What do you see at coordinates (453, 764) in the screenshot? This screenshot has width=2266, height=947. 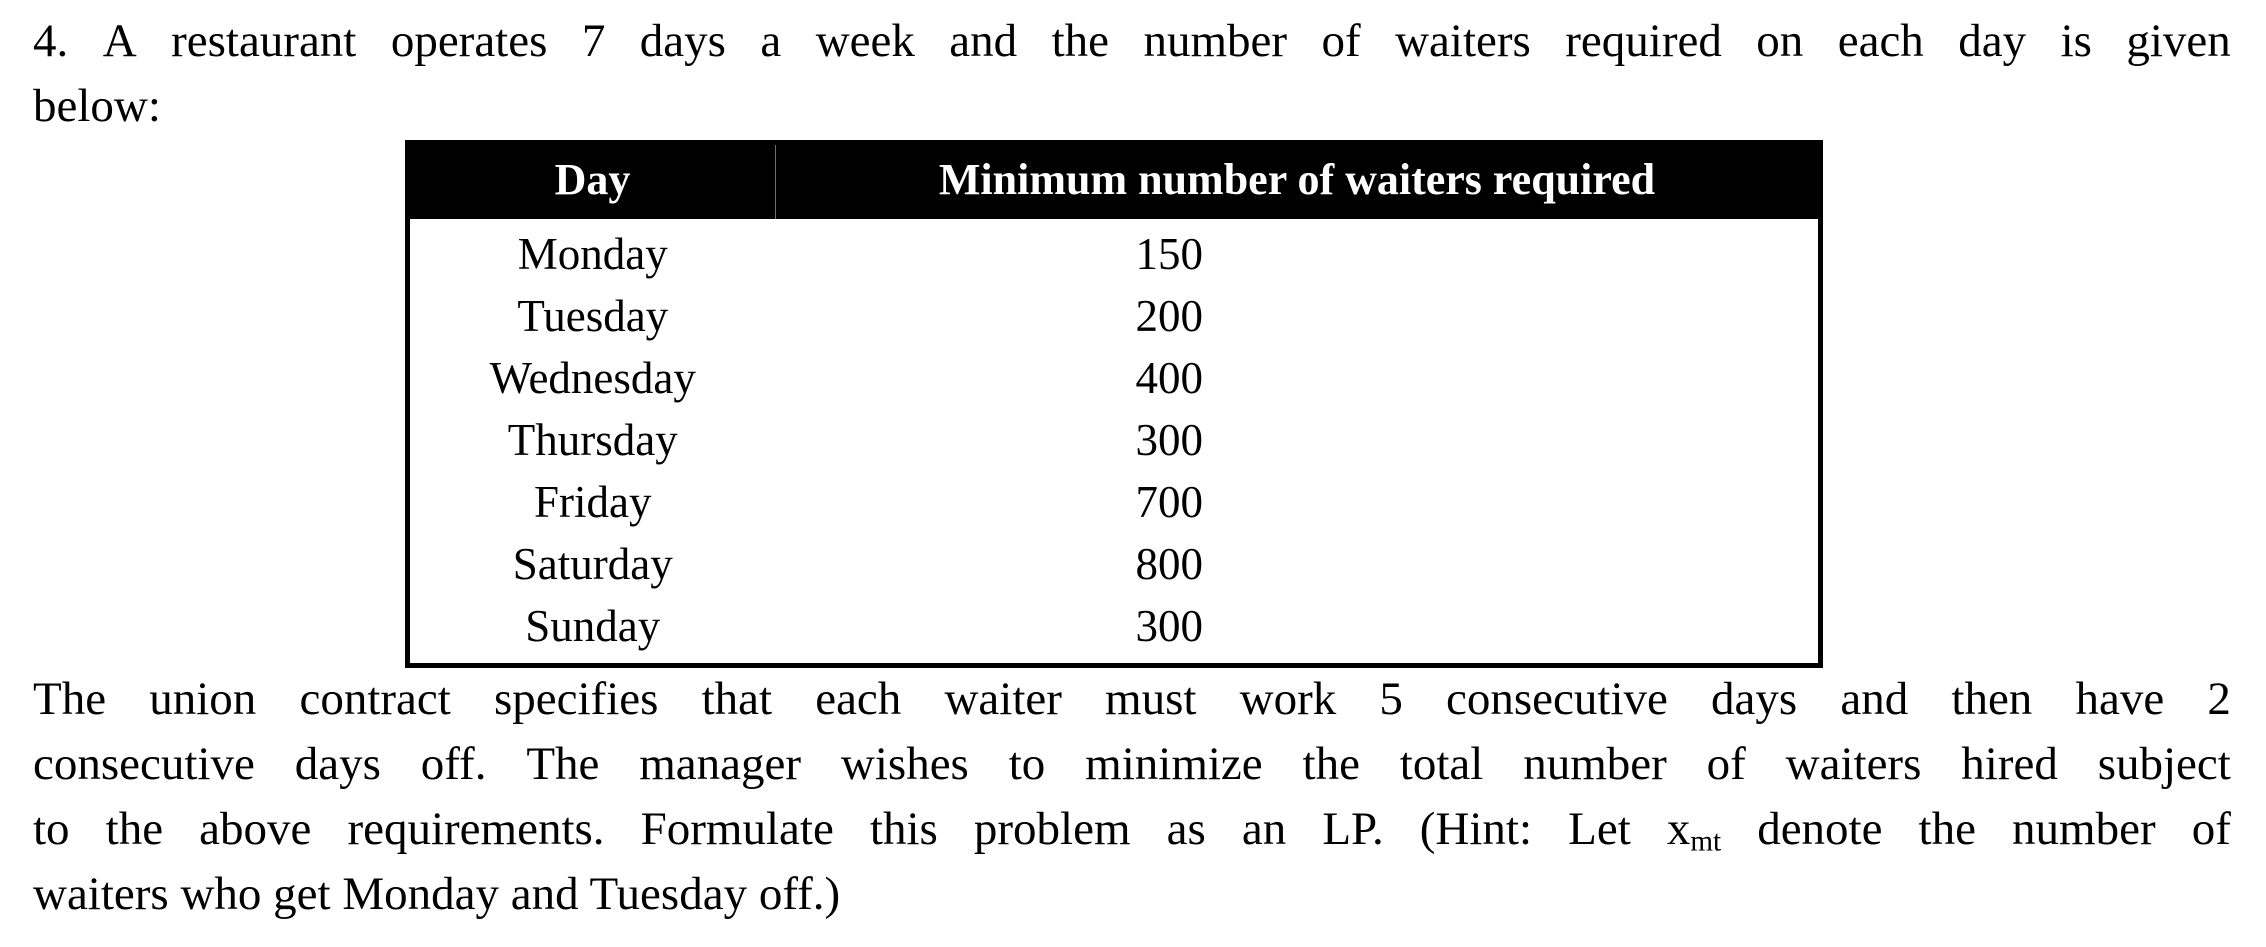 I see `closing-word: off.` at bounding box center [453, 764].